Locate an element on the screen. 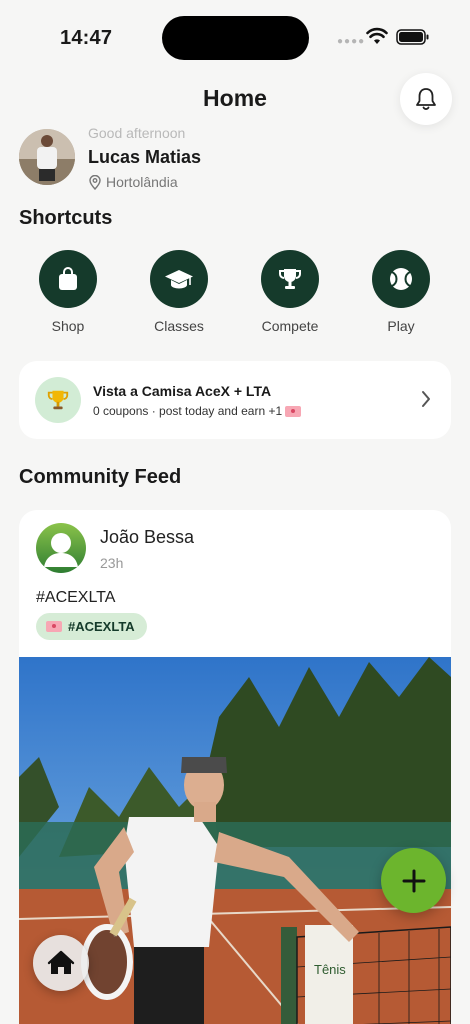 Image resolution: width=470 pixels, height=1024 pixels. post-author-avatar is located at coordinates (61, 548).